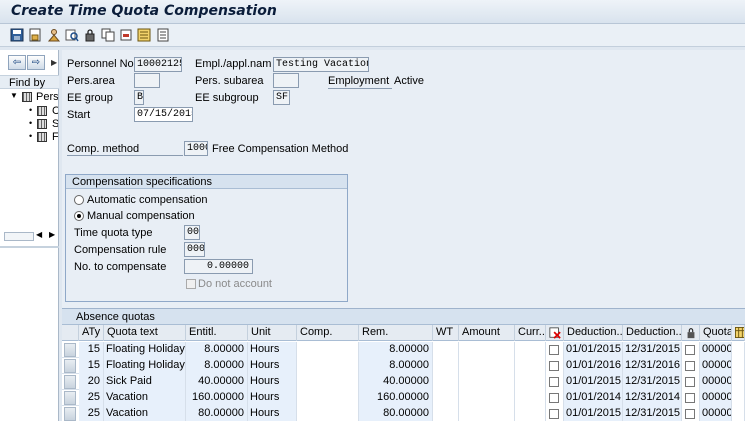 The width and height of the screenshot is (745, 421). I want to click on save-as-icon, so click(35, 35).